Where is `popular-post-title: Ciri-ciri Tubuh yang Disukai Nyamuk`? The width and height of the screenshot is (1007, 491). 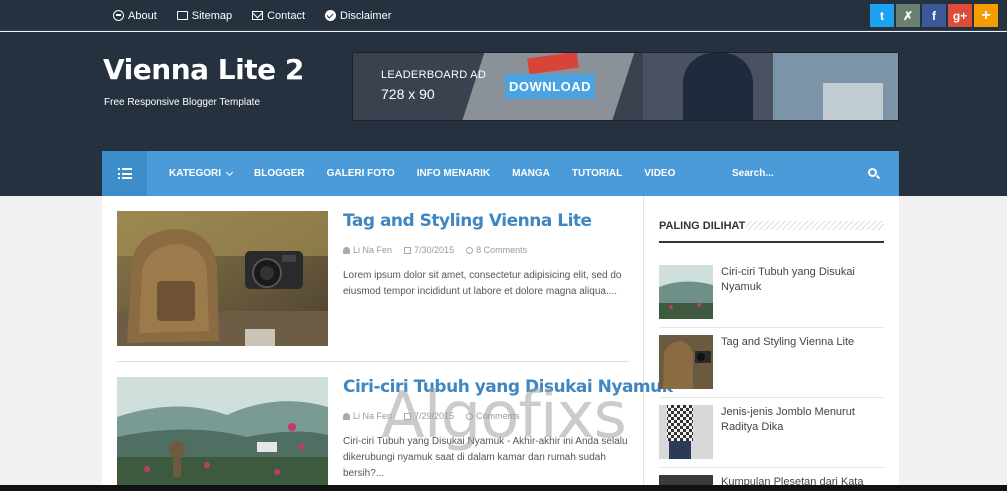
popular-post-title: Ciri-ciri Tubuh yang Disukai Nyamuk is located at coordinates (801, 280).